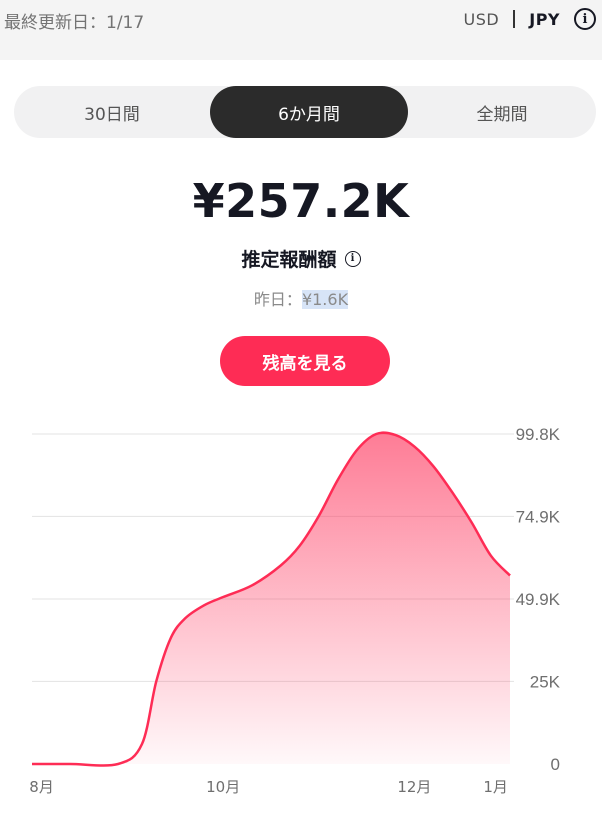 The height and width of the screenshot is (828, 602). I want to click on yesterday-label: 昨日：, so click(277, 299).